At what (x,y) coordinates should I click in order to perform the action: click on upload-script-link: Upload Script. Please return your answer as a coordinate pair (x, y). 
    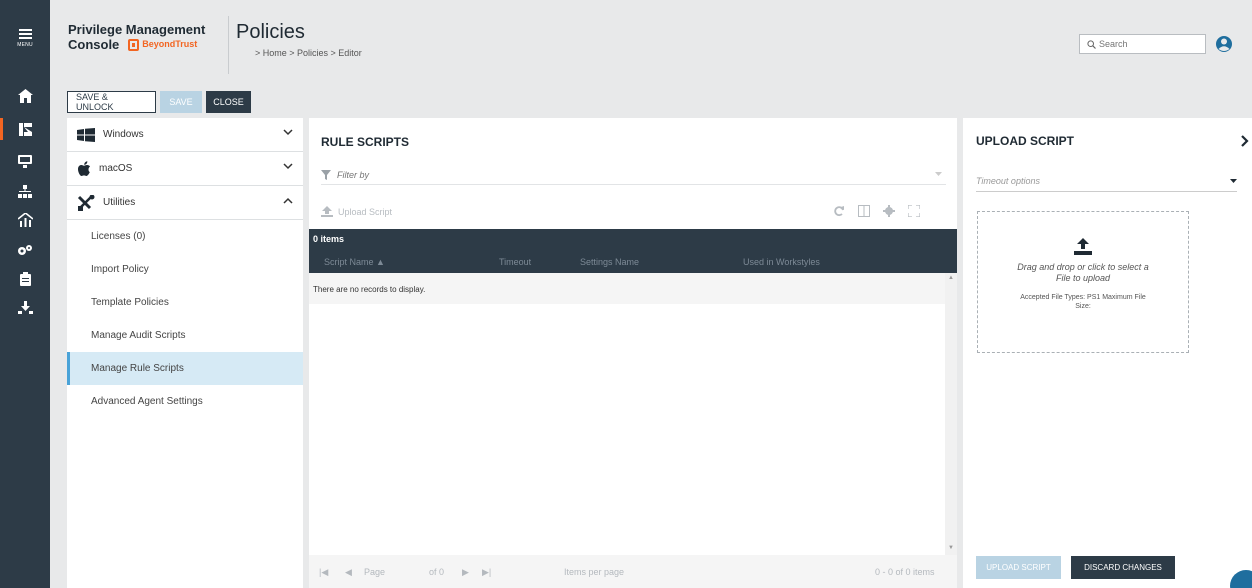
    Looking at the image, I should click on (356, 211).